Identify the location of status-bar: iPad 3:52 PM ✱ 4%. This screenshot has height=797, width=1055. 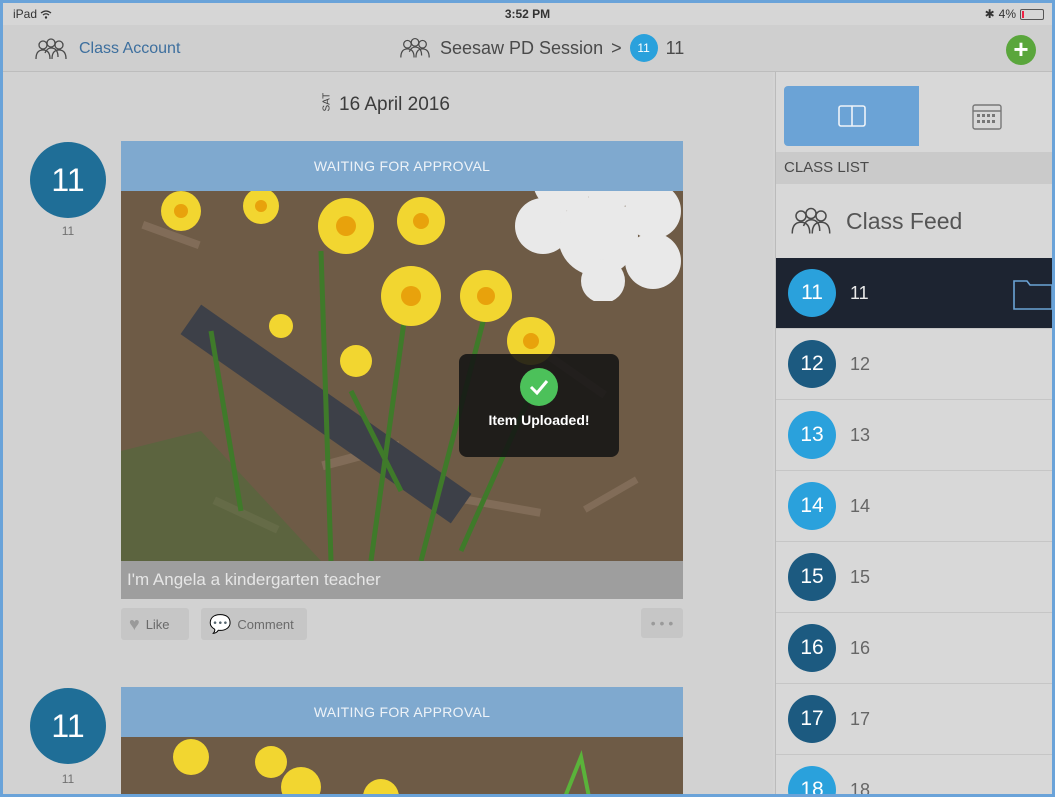
(527, 14).